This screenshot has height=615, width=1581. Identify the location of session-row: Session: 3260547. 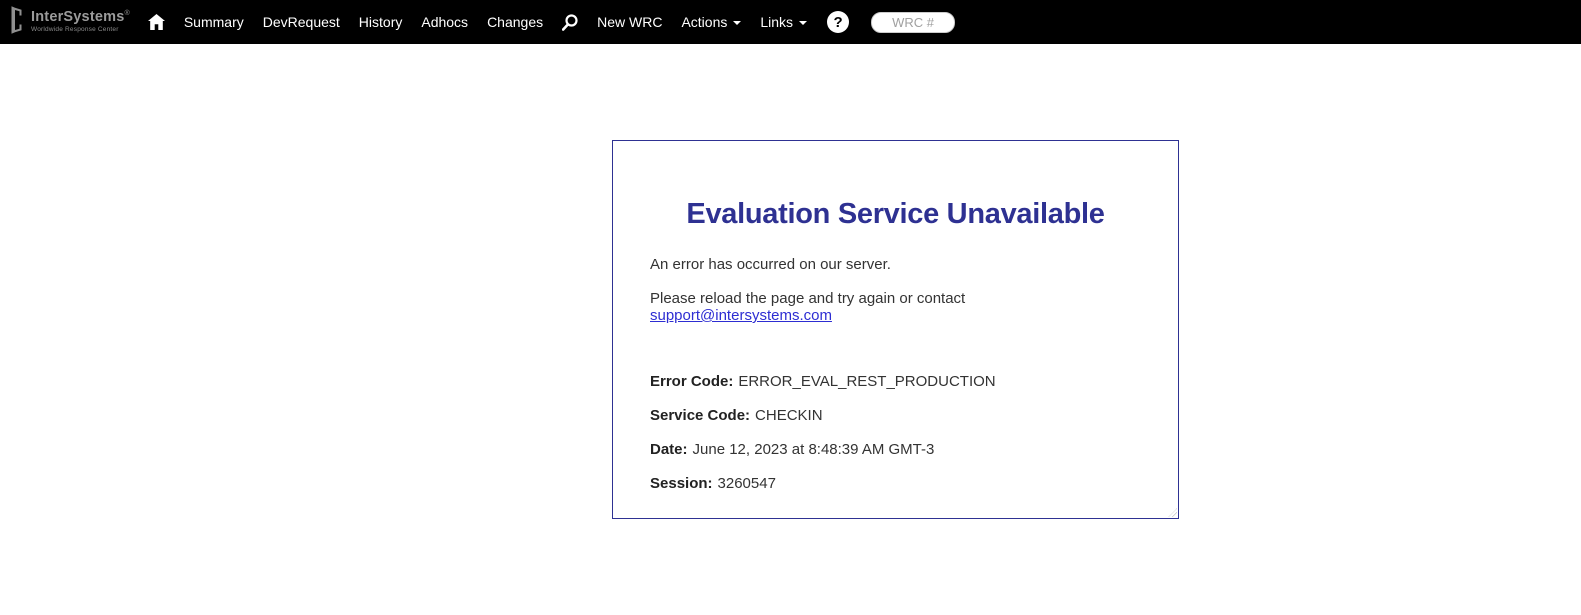
(895, 483).